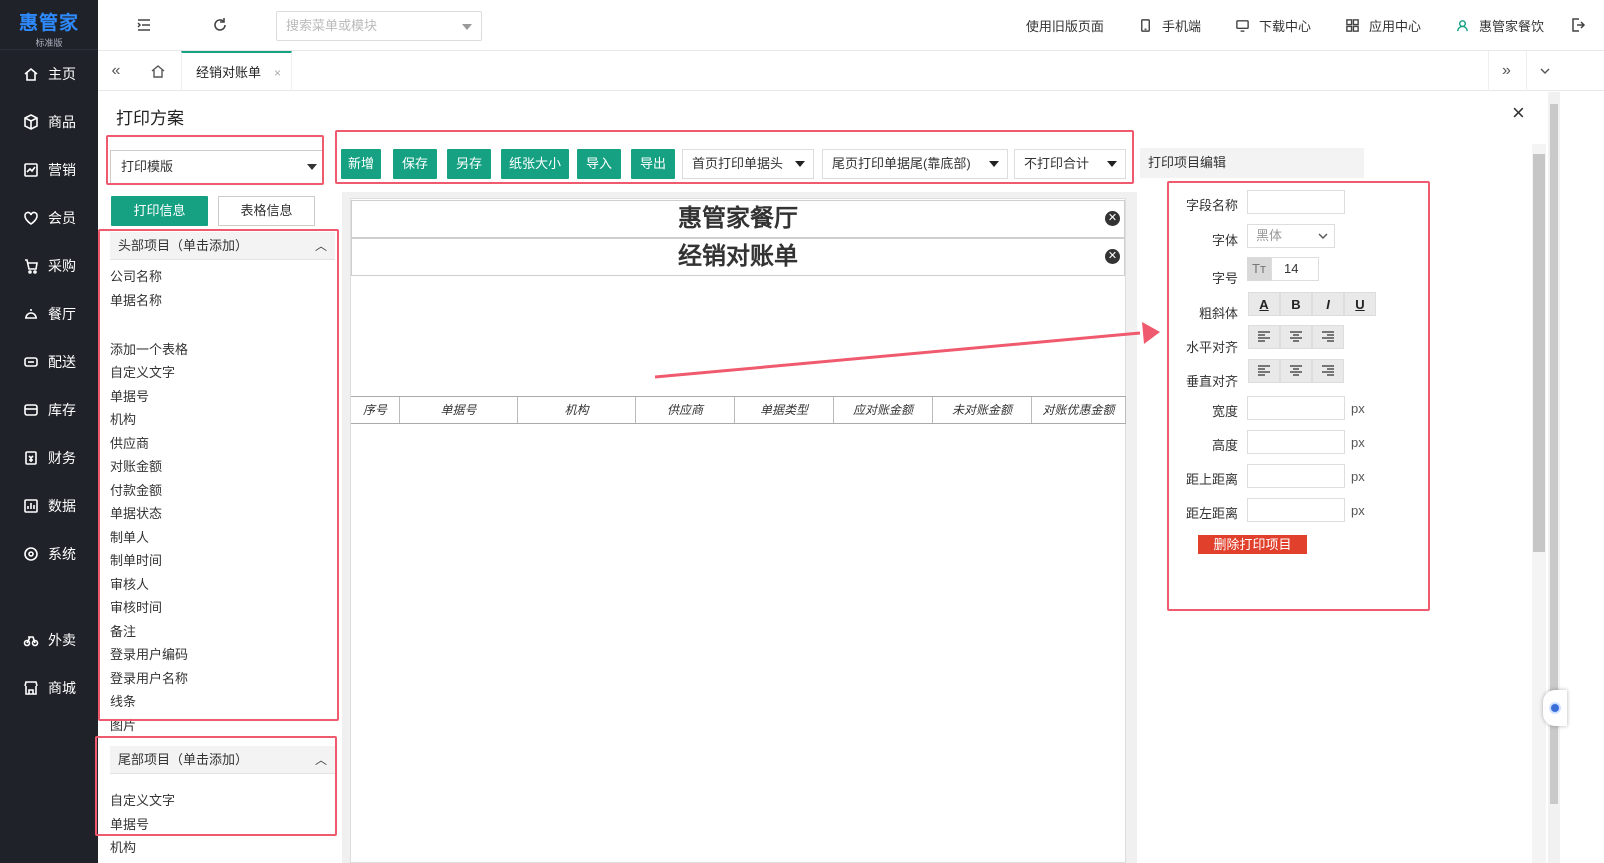 This screenshot has height=863, width=1604. What do you see at coordinates (49, 362) in the screenshot?
I see `sidebar-item-7: 配送` at bounding box center [49, 362].